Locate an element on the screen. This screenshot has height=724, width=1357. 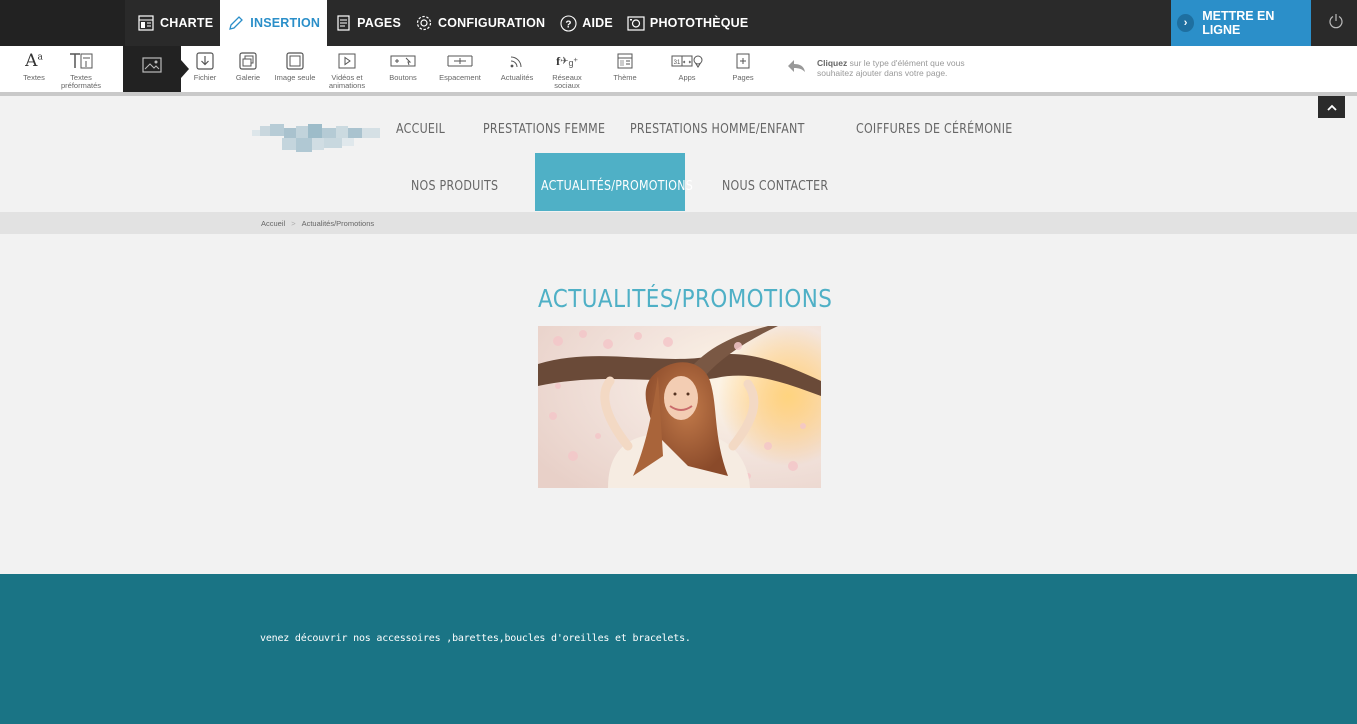
logout-button is located at coordinates (1335, 23).